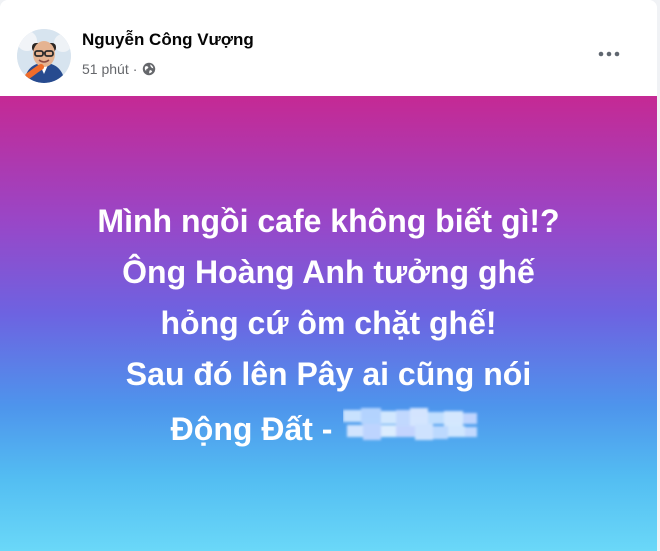 The height and width of the screenshot is (551, 660). Describe the element at coordinates (328, 221) in the screenshot. I see `status-line-1: Mình ngồi cafe không biết gì!?` at that location.